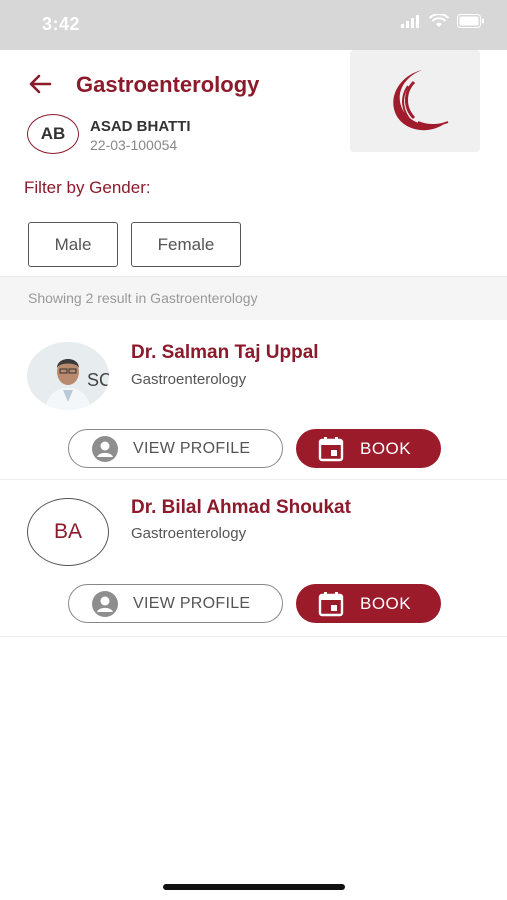 The height and width of the screenshot is (900, 507). What do you see at coordinates (68, 532) in the screenshot?
I see `doctor-initials-avatar: BA` at bounding box center [68, 532].